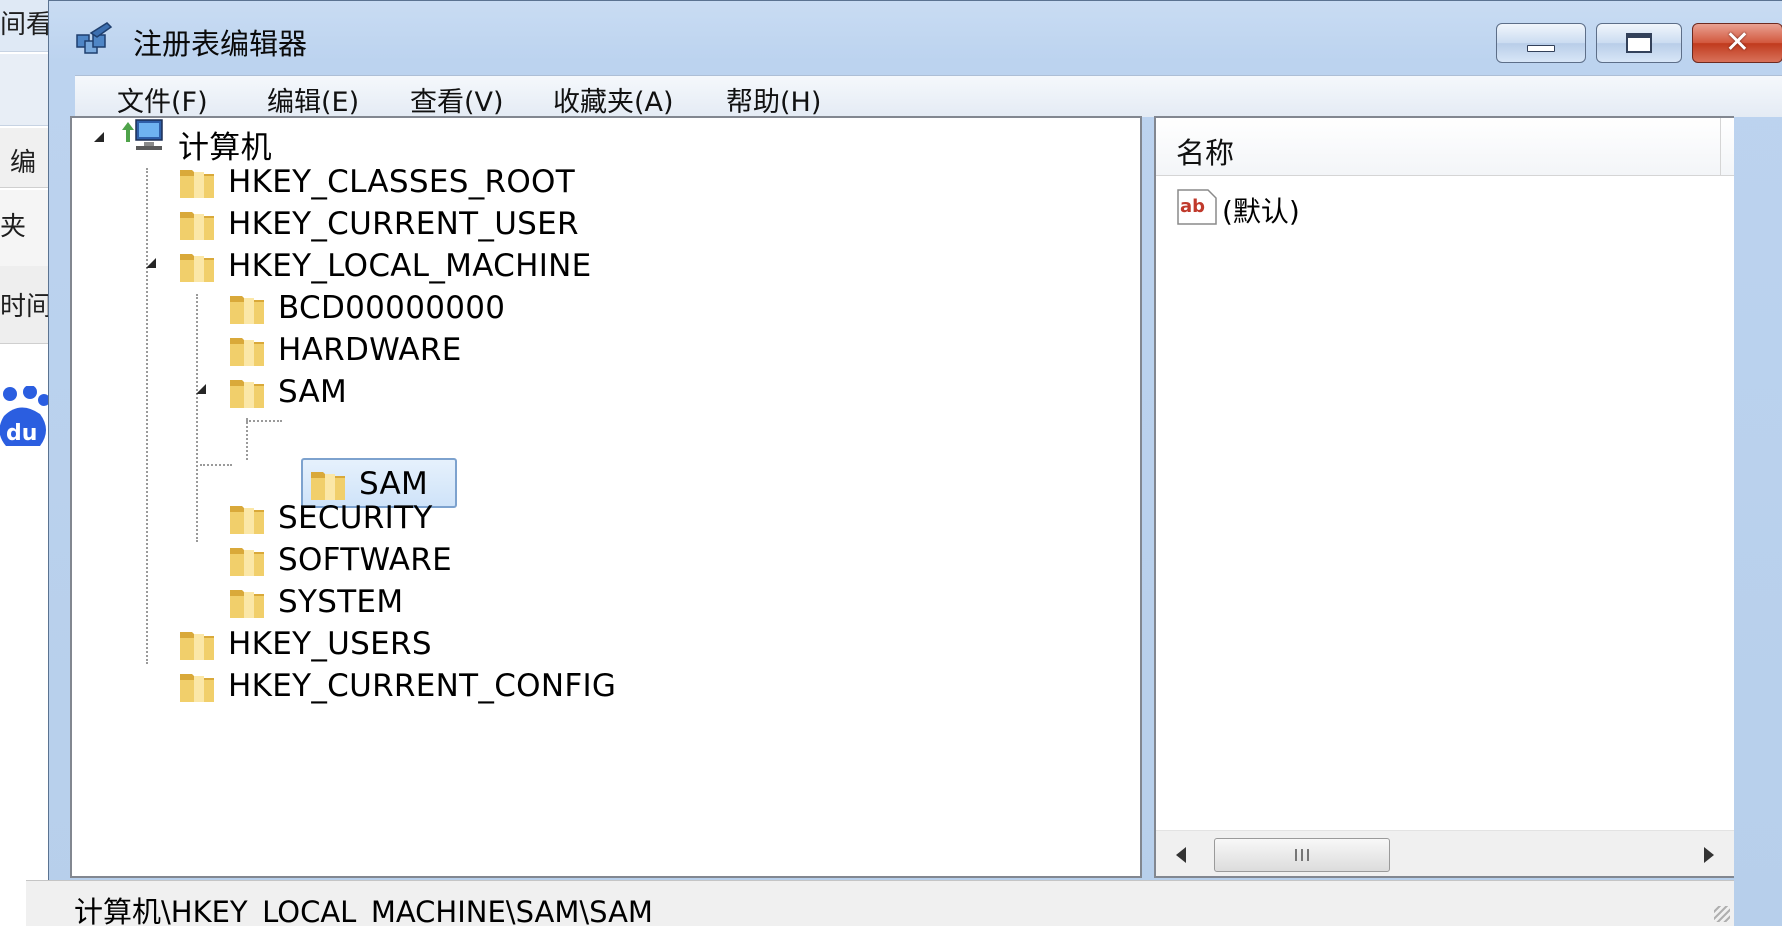 The image size is (1782, 926). I want to click on column-divider, so click(1720, 147).